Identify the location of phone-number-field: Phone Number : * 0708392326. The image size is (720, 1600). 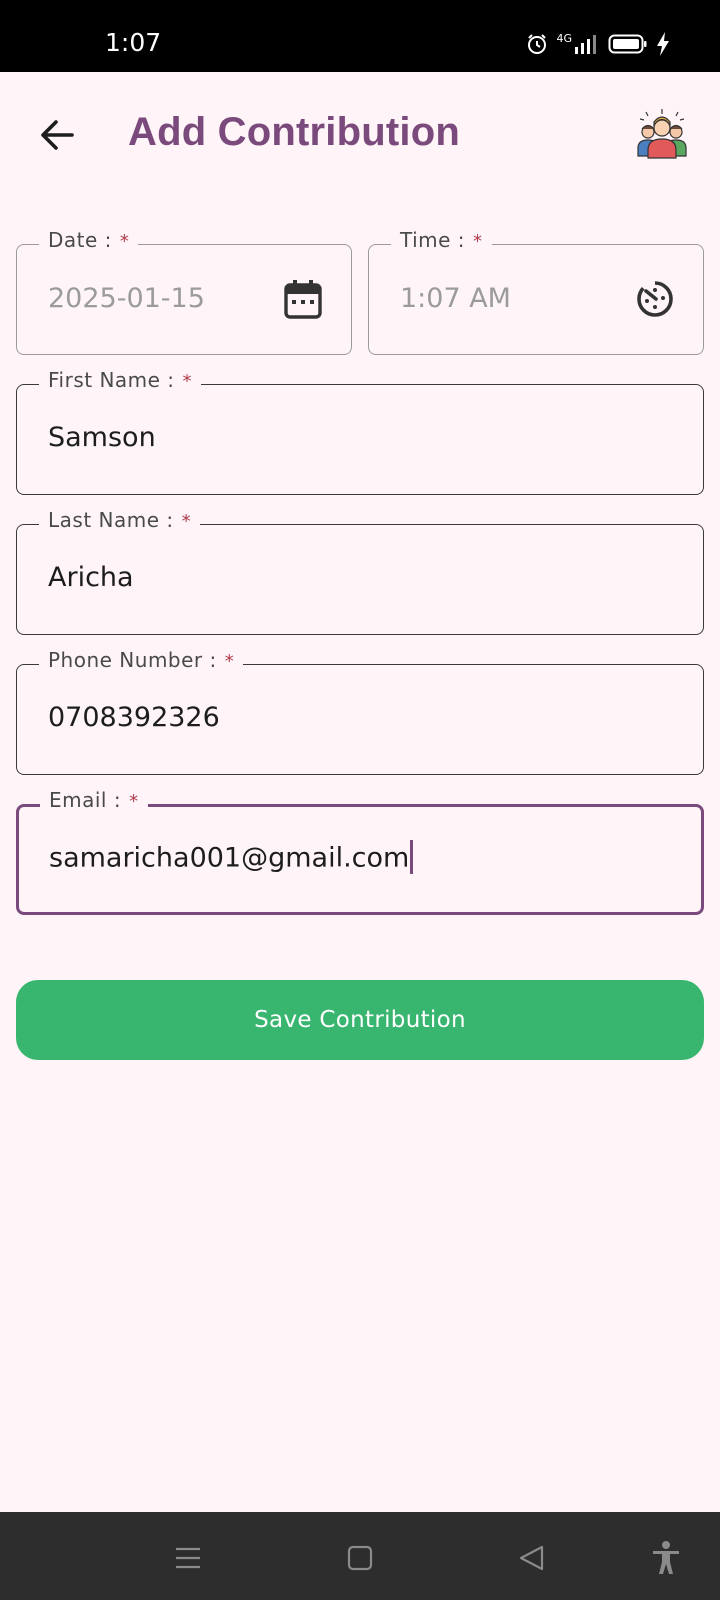
(360, 711).